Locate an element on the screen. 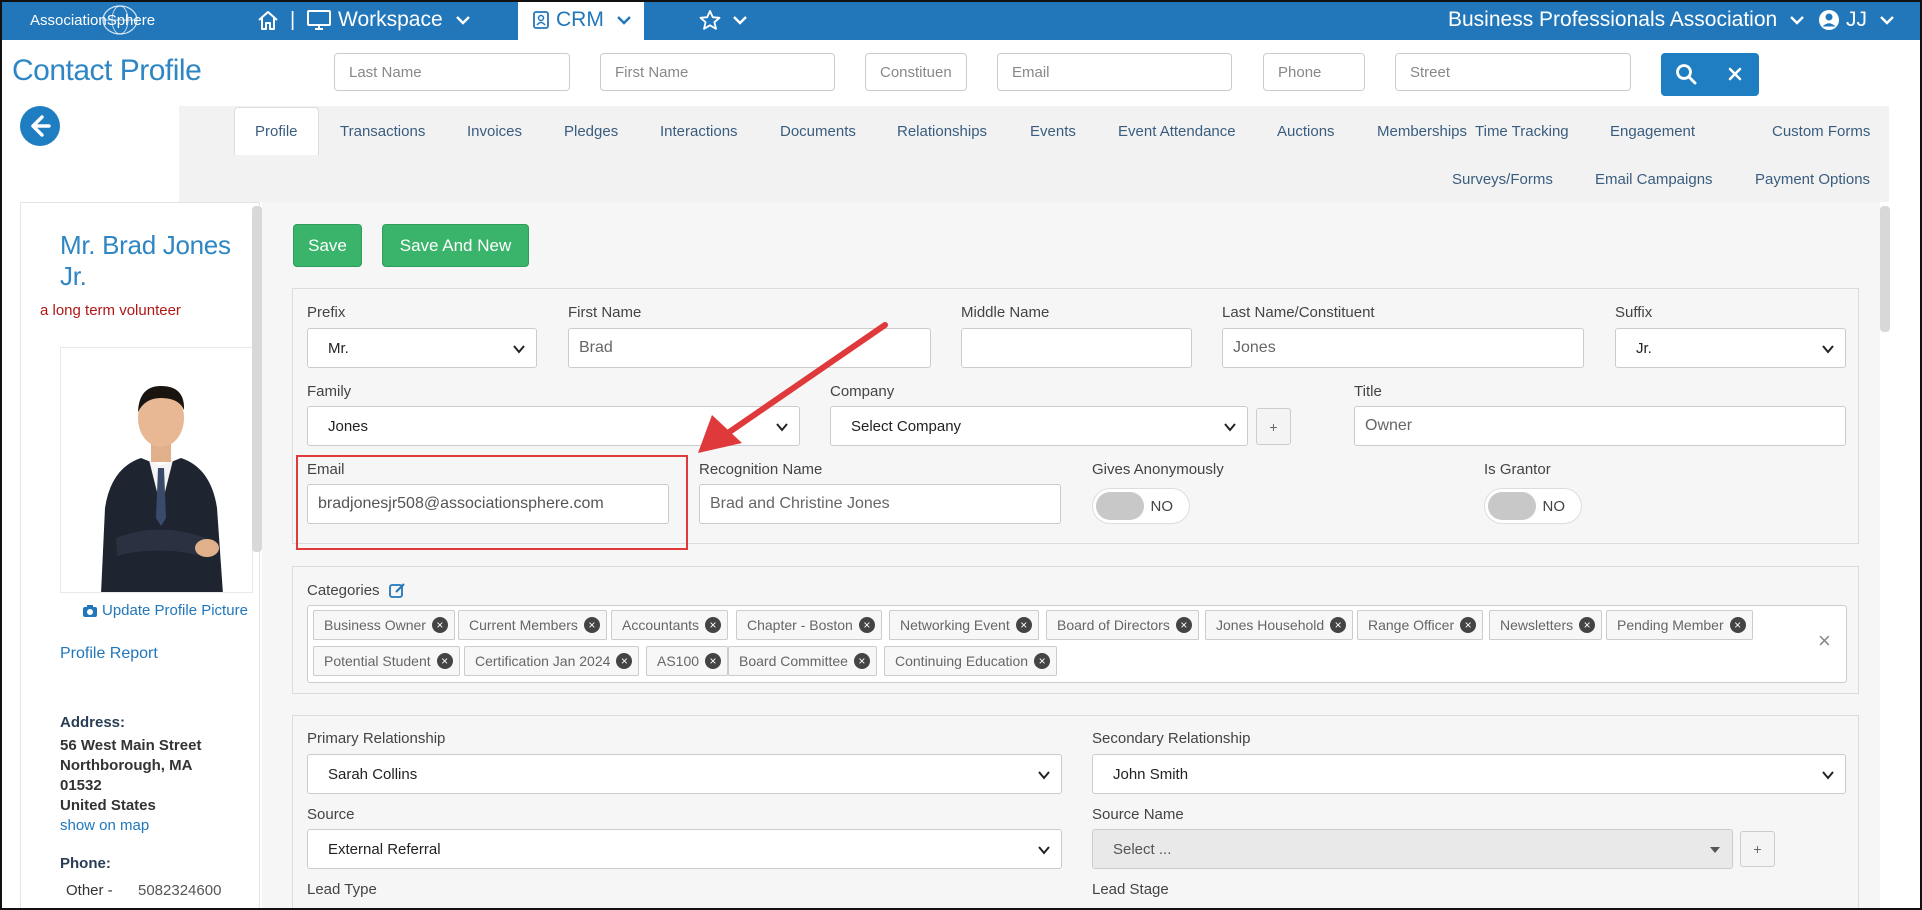 The width and height of the screenshot is (1922, 910). clear-search-icon is located at coordinates (1735, 76).